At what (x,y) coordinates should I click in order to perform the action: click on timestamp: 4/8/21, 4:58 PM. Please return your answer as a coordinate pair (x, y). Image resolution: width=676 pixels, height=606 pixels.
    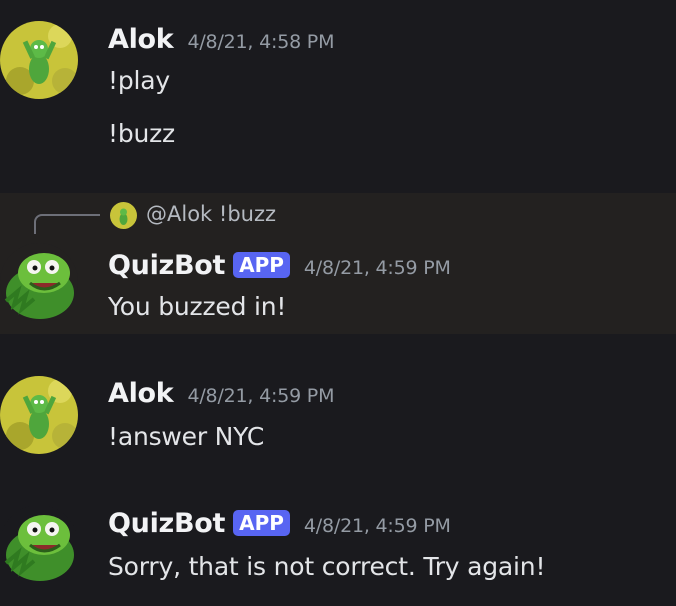
    Looking at the image, I should click on (260, 42).